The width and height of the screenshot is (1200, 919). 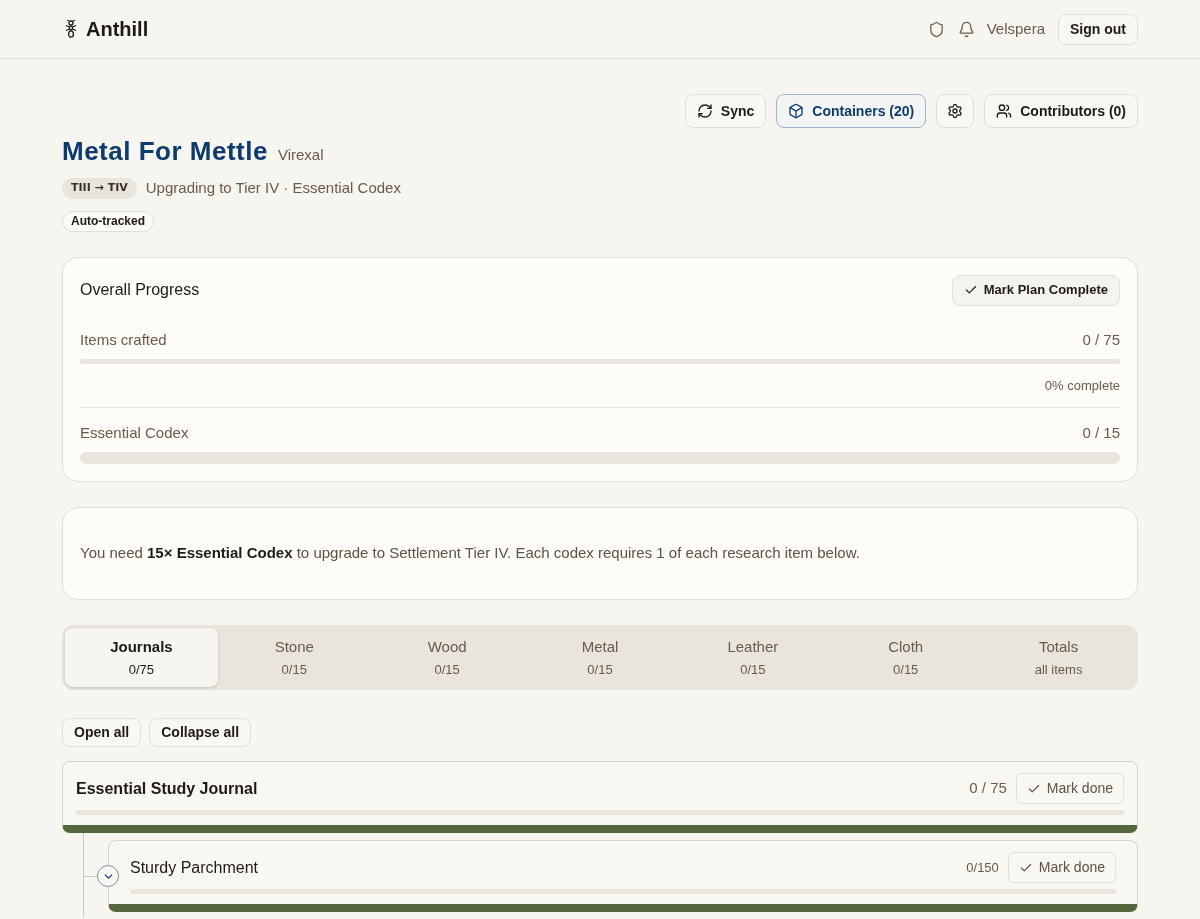 What do you see at coordinates (1101, 339) in the screenshot?
I see `meter-reading: 0 / 75` at bounding box center [1101, 339].